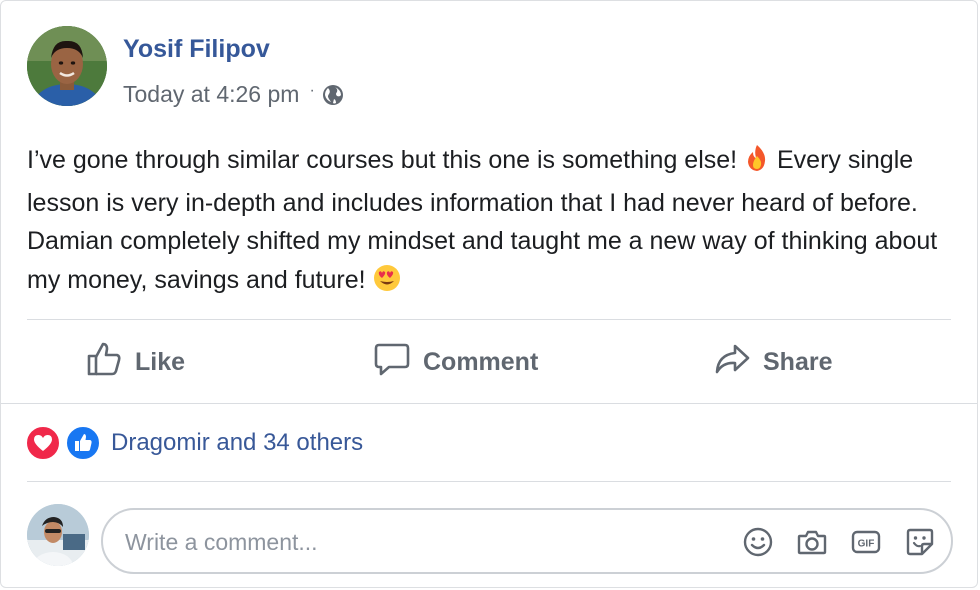 The width and height of the screenshot is (980, 590). I want to click on post-meta: Today at 4:26 pm ·, so click(234, 94).